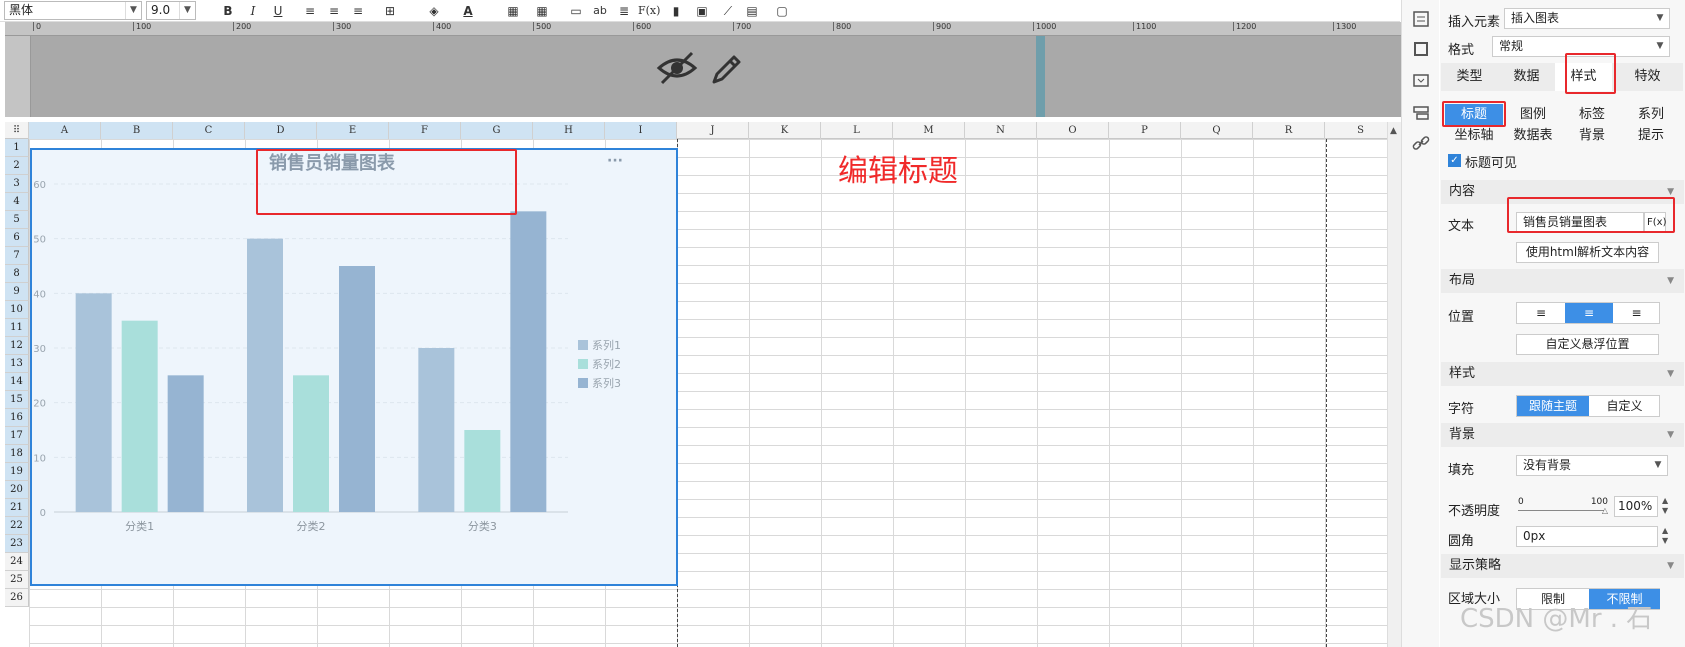 Image resolution: width=1685 pixels, height=647 pixels. I want to click on column-header: K, so click(785, 130).